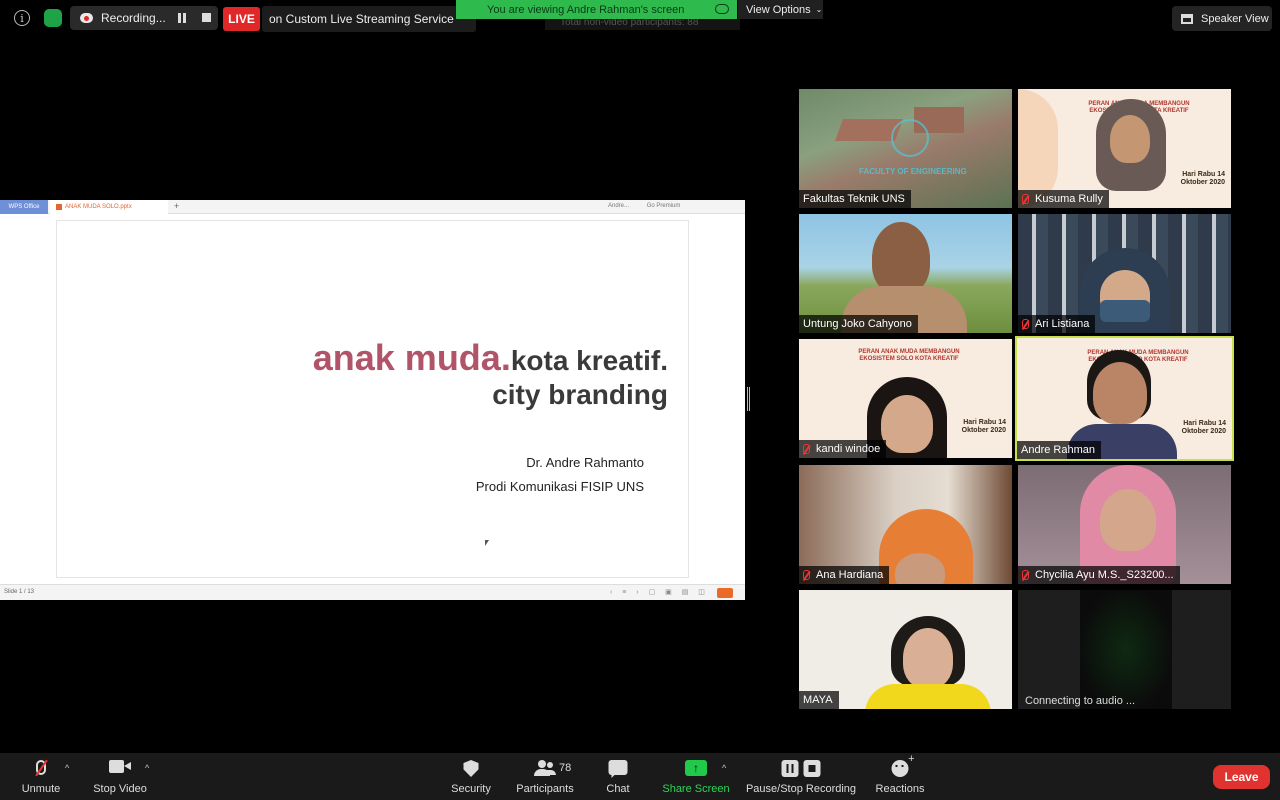 Image resolution: width=1280 pixels, height=800 pixels. What do you see at coordinates (1062, 324) in the screenshot?
I see `participant-name-text: Ari Listiana` at bounding box center [1062, 324].